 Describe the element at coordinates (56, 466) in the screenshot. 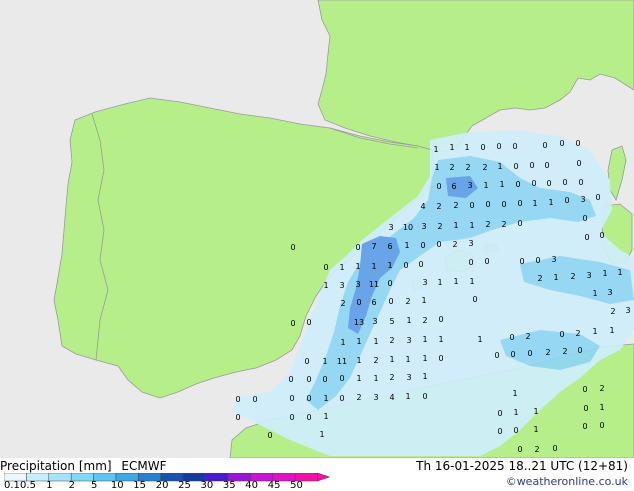

I see `legend-title-label: Precipitation [mm]` at that location.